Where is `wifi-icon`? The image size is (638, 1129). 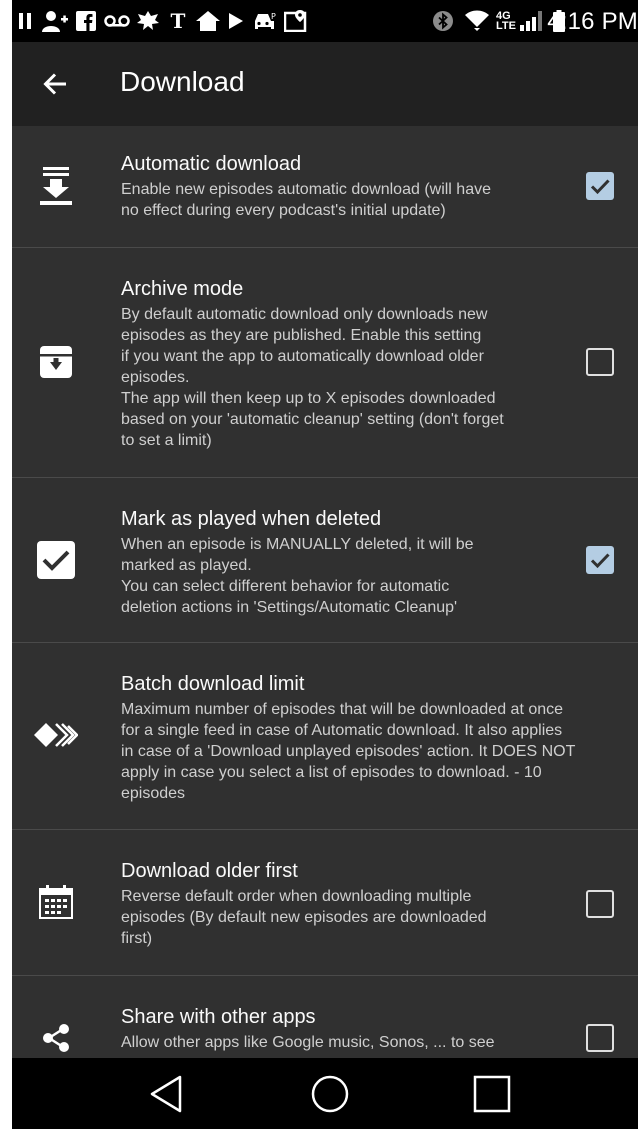
wifi-icon is located at coordinates (477, 21).